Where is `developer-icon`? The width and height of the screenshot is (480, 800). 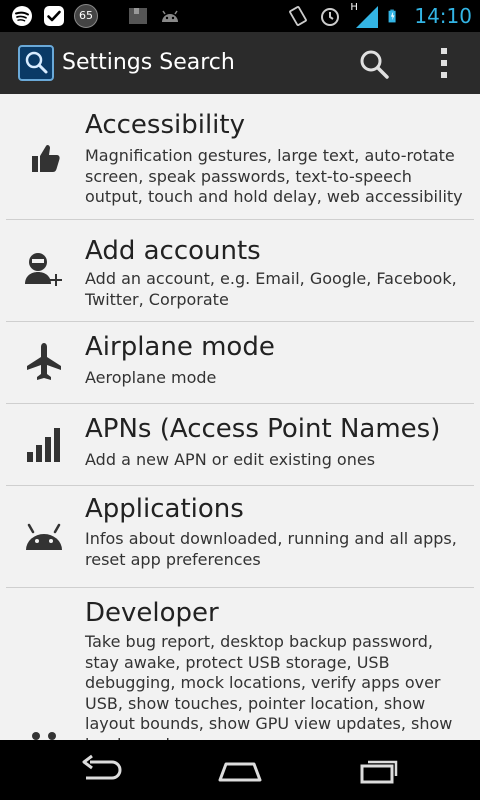
developer-icon is located at coordinates (44, 736).